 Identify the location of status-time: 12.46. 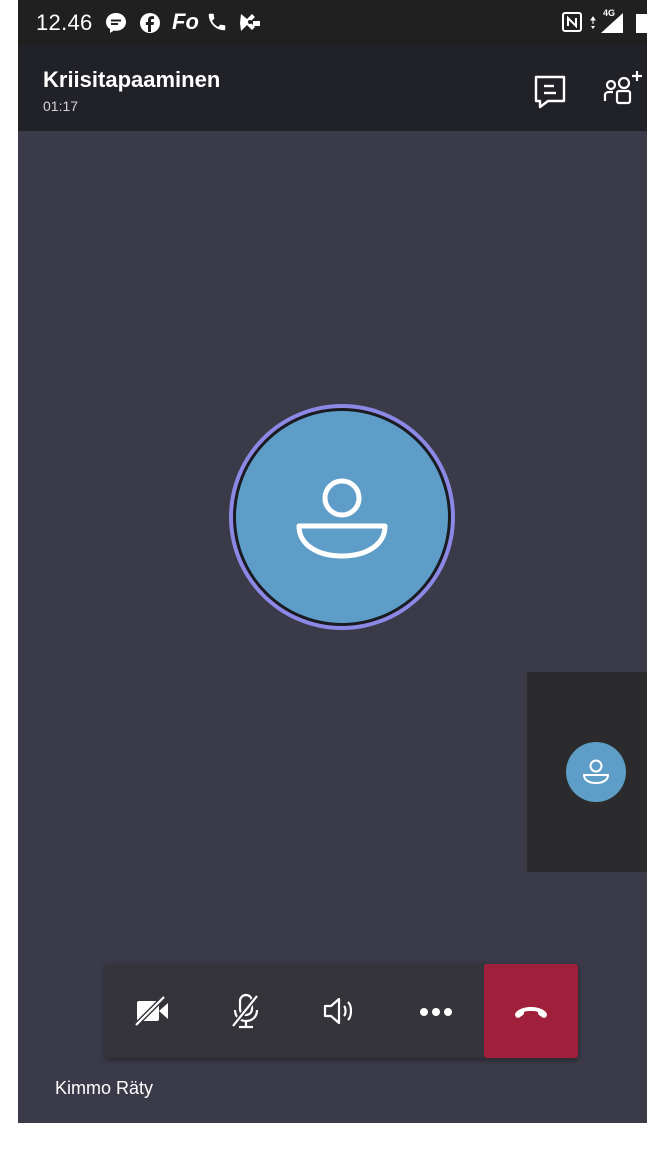
(64, 22).